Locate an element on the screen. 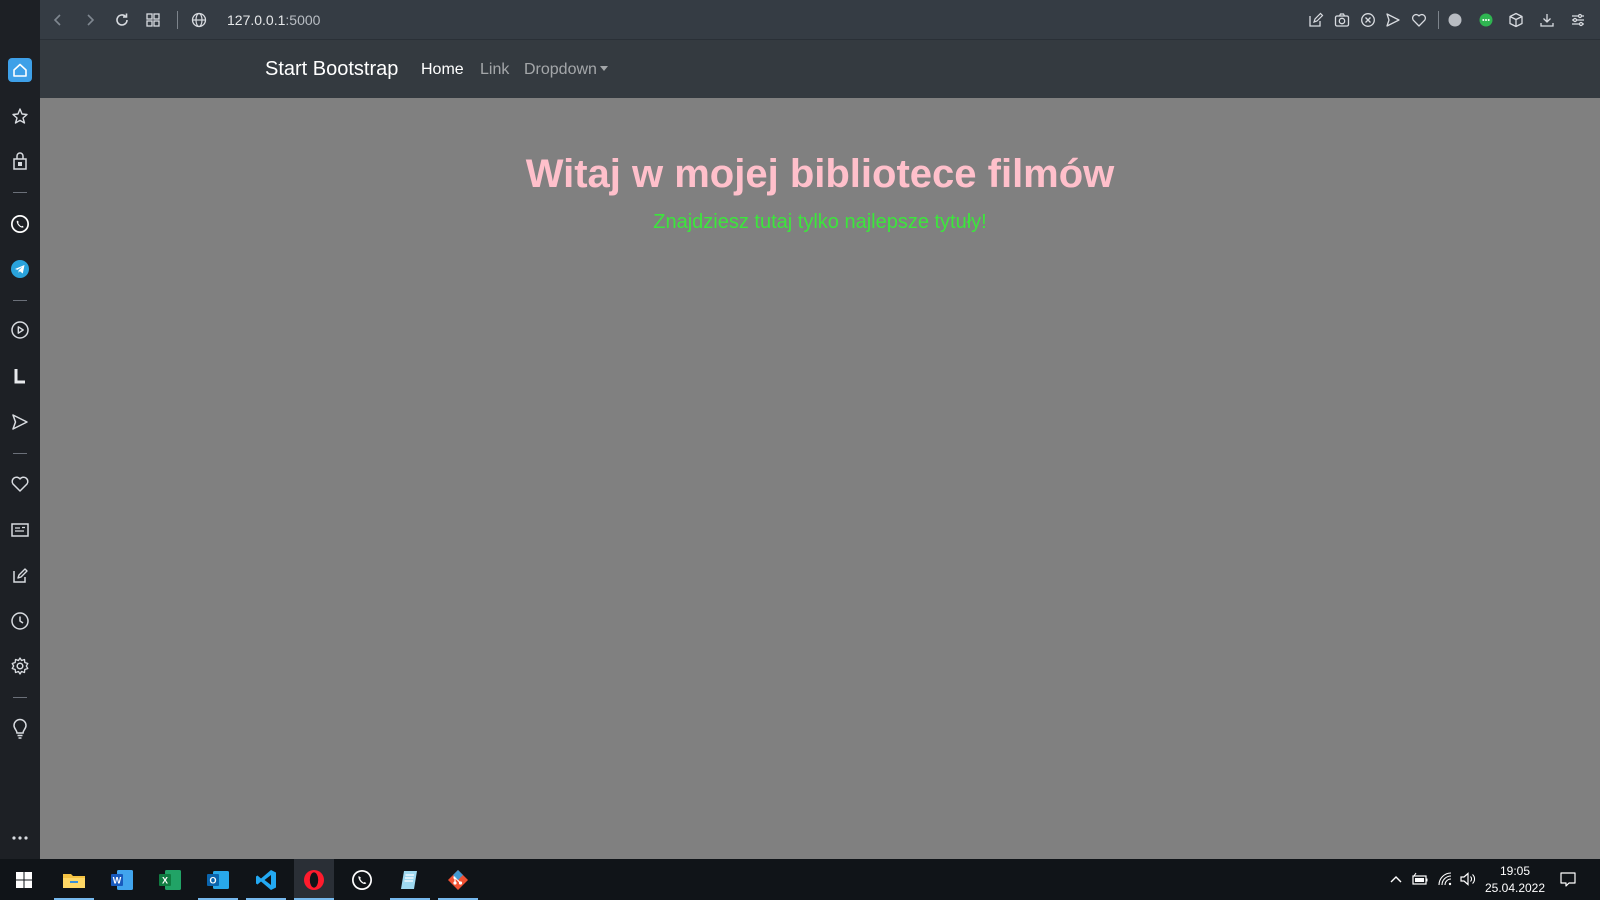  site-info-icon is located at coordinates (199, 20).